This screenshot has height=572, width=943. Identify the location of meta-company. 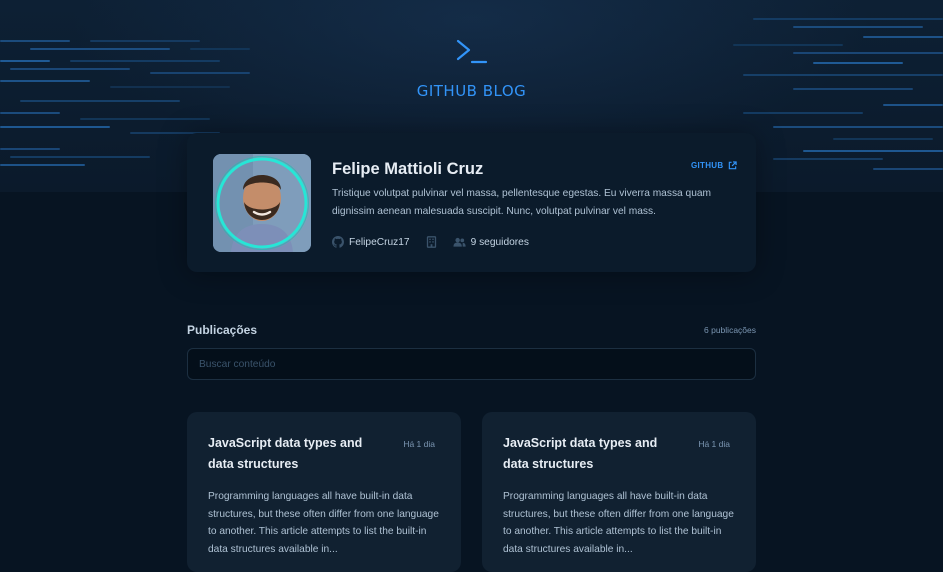
(431, 242).